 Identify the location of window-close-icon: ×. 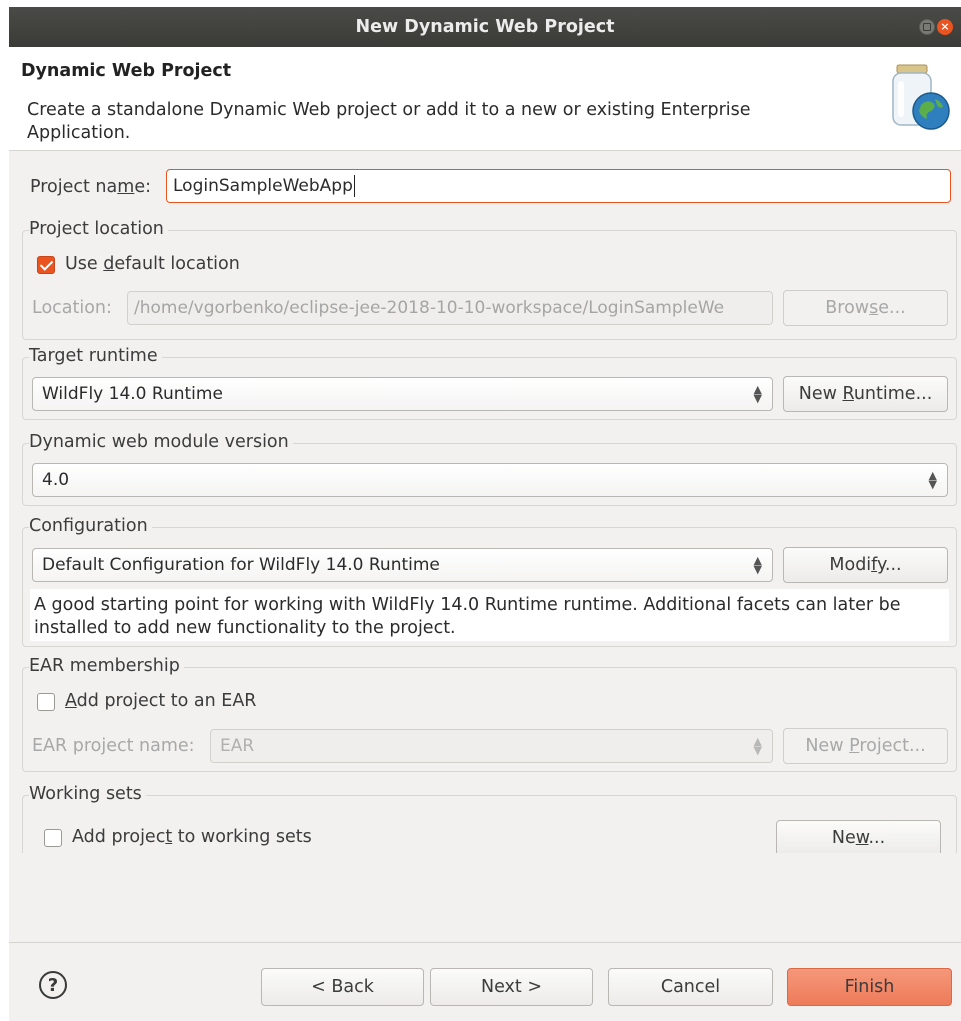
(945, 27).